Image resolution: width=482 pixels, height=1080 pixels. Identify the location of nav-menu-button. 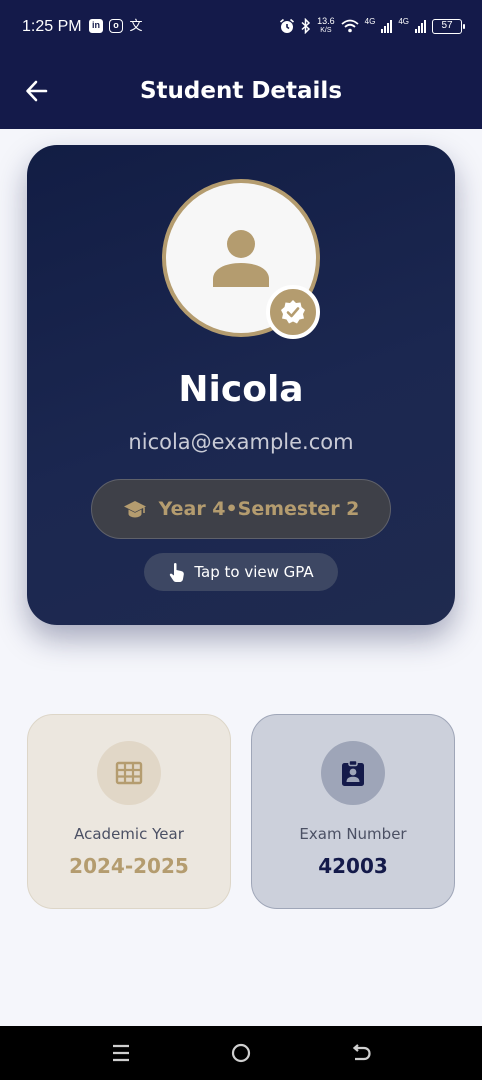
(121, 1053).